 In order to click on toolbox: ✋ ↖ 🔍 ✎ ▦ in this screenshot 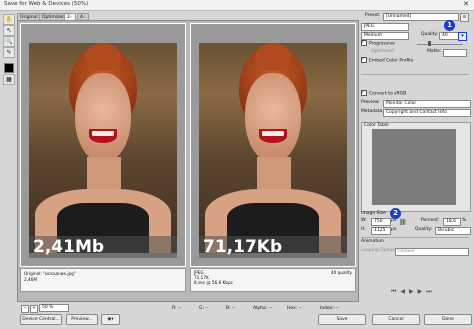, I will do `click(8, 49)`.